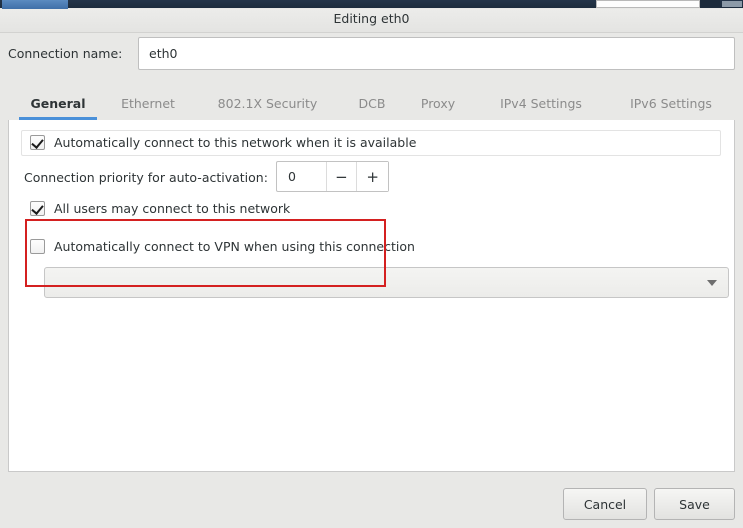 The width and height of the screenshot is (743, 528). I want to click on tab-proxy: Proxy, so click(438, 103).